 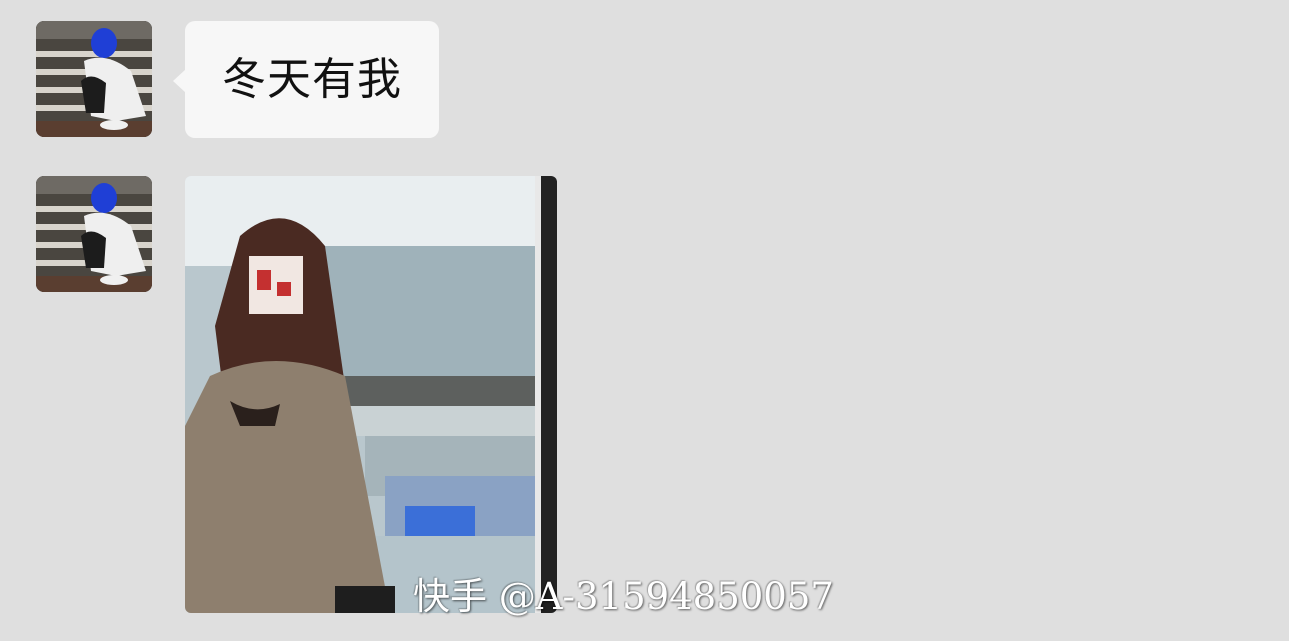 What do you see at coordinates (623, 596) in the screenshot?
I see `watermark: 快手 @A-31594850057` at bounding box center [623, 596].